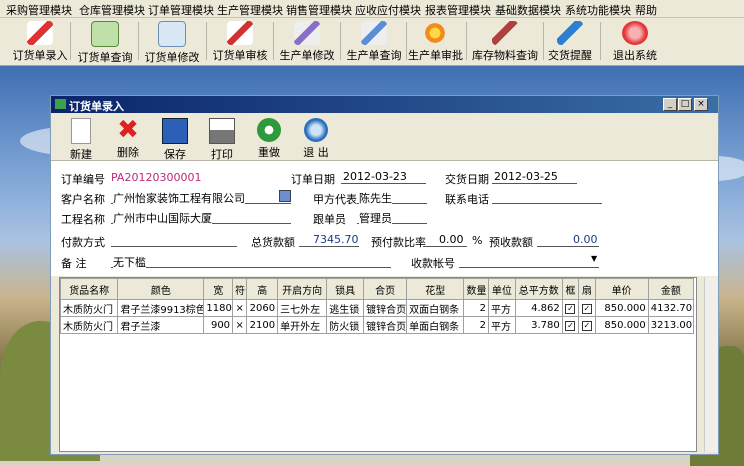  I want to click on customer-field: 广州怡家装饰工程有限公司, so click(179, 198).